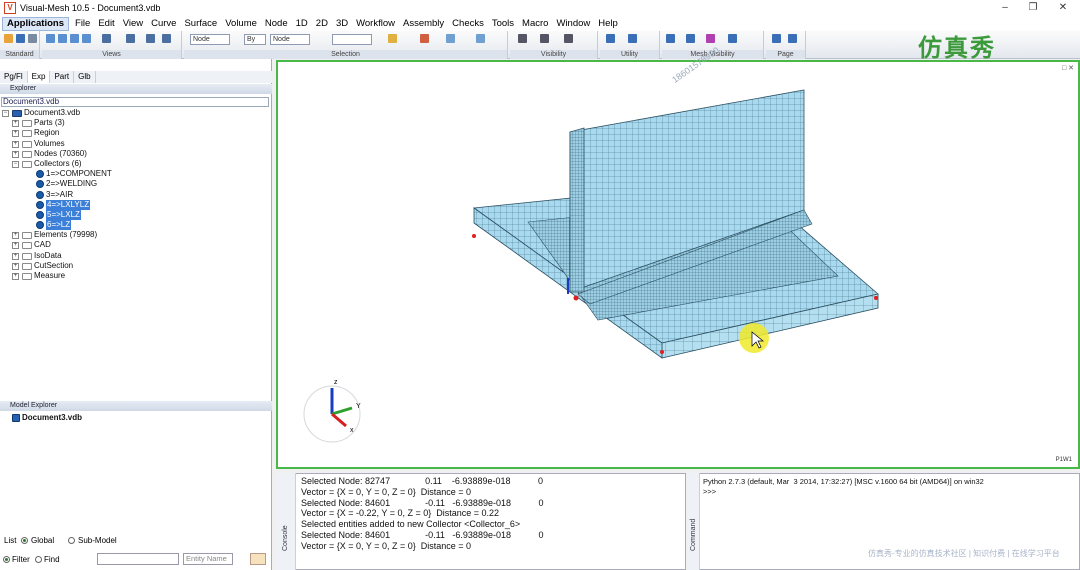 The image size is (1080, 570). I want to click on view-top-icon, so click(74, 38).